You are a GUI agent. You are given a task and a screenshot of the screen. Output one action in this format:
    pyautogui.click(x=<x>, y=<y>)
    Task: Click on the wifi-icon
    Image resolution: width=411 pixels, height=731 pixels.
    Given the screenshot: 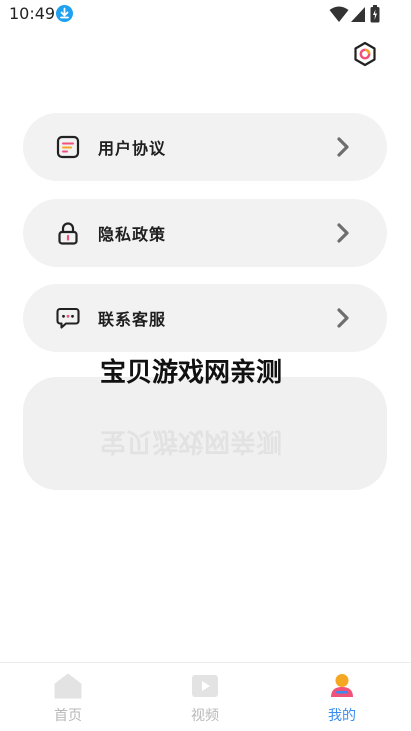 What is the action you would take?
    pyautogui.click(x=339, y=14)
    